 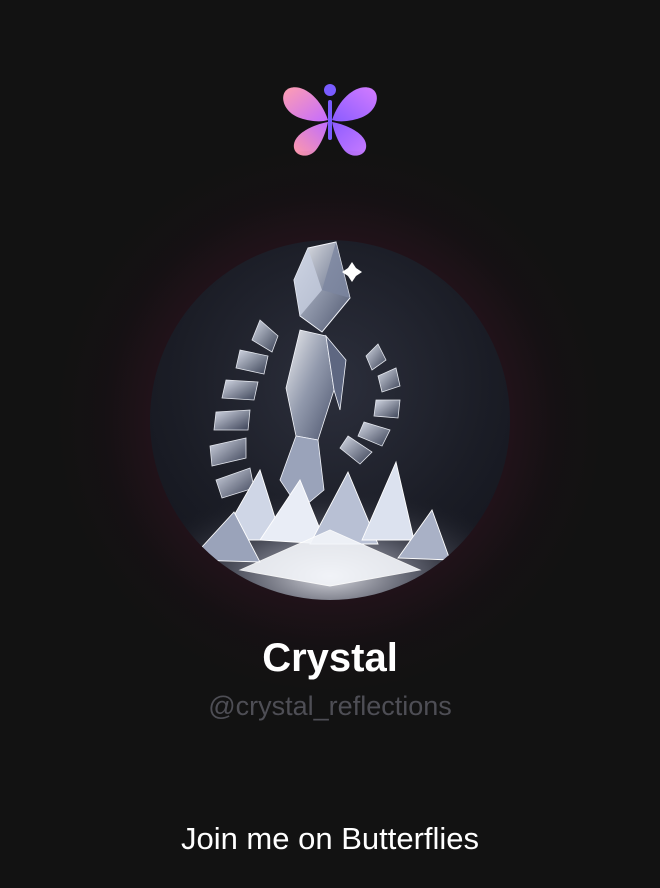 I want to click on join-butterflies-link: Join me on Butterflies, so click(x=330, y=839).